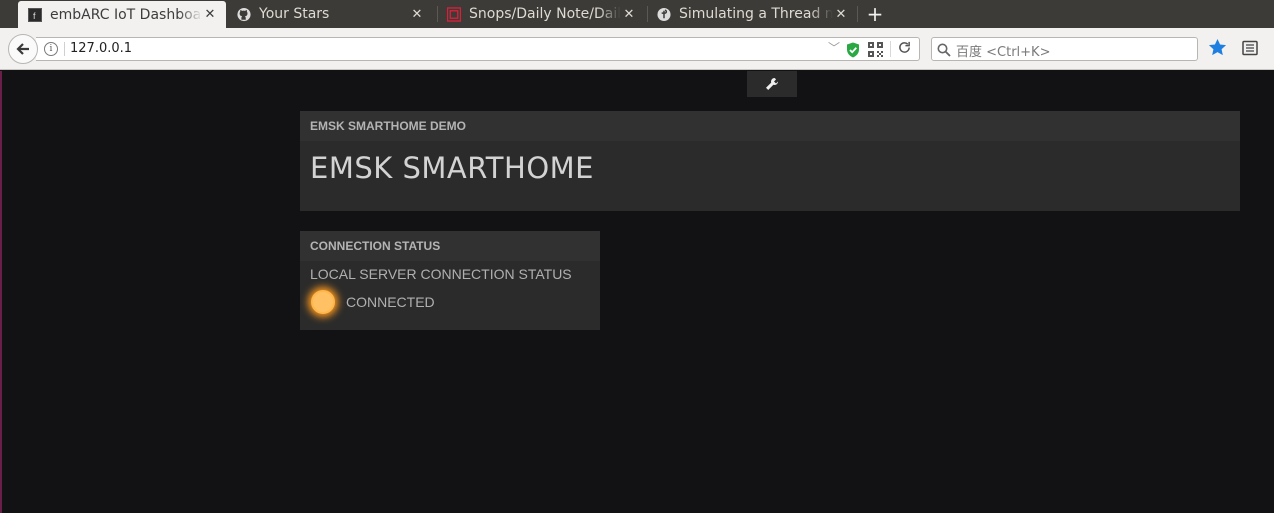 Image resolution: width=1274 pixels, height=513 pixels. I want to click on navigation-bar: i 127.0.0.1 ﹀ 百度 <Ctrl+K>, so click(637, 49).